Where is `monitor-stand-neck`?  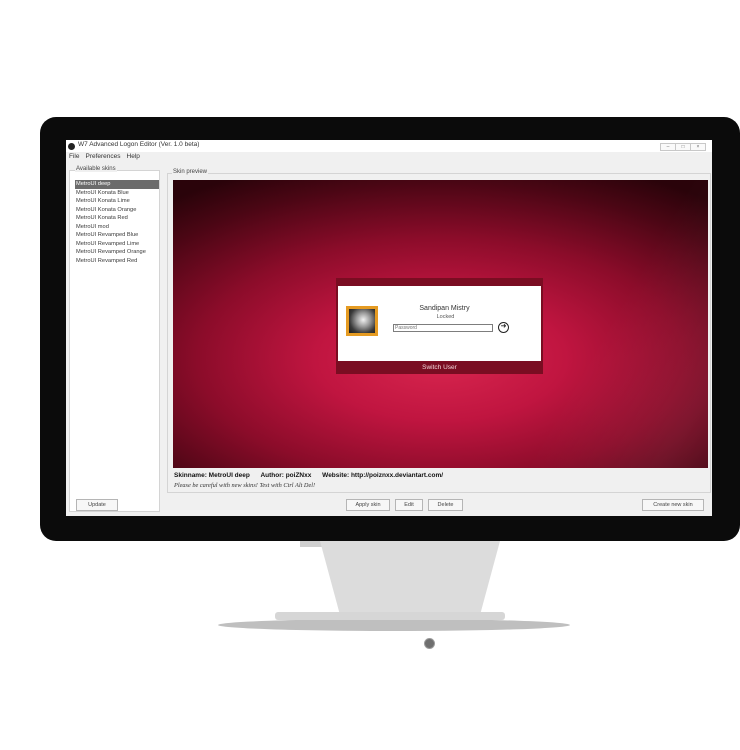
monitor-stand-neck is located at coordinates (410, 578).